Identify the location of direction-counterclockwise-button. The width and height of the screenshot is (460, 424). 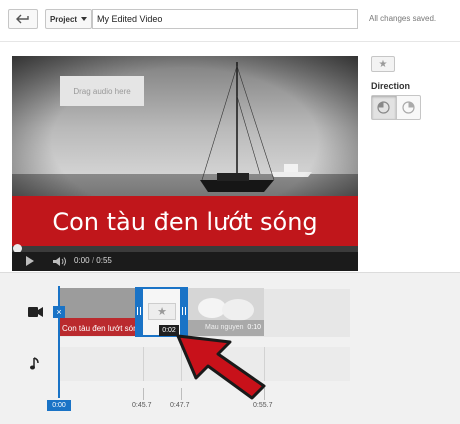
(384, 107).